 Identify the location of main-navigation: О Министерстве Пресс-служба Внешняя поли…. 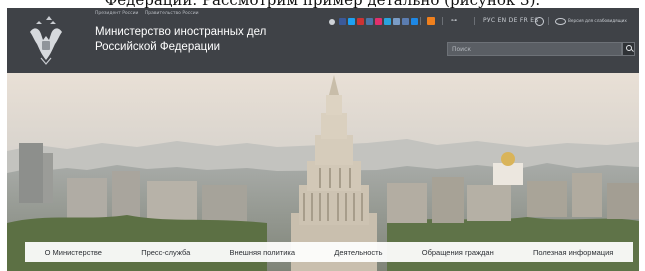
(329, 252).